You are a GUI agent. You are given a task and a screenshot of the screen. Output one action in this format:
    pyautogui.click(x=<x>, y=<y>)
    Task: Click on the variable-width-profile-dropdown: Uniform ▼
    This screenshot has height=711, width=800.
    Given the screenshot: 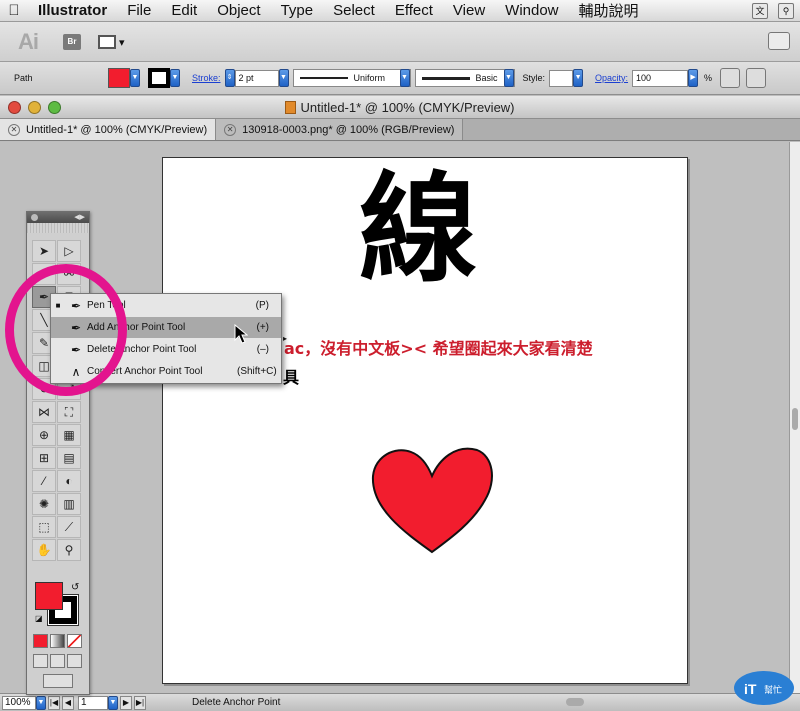 What is the action you would take?
    pyautogui.click(x=351, y=78)
    